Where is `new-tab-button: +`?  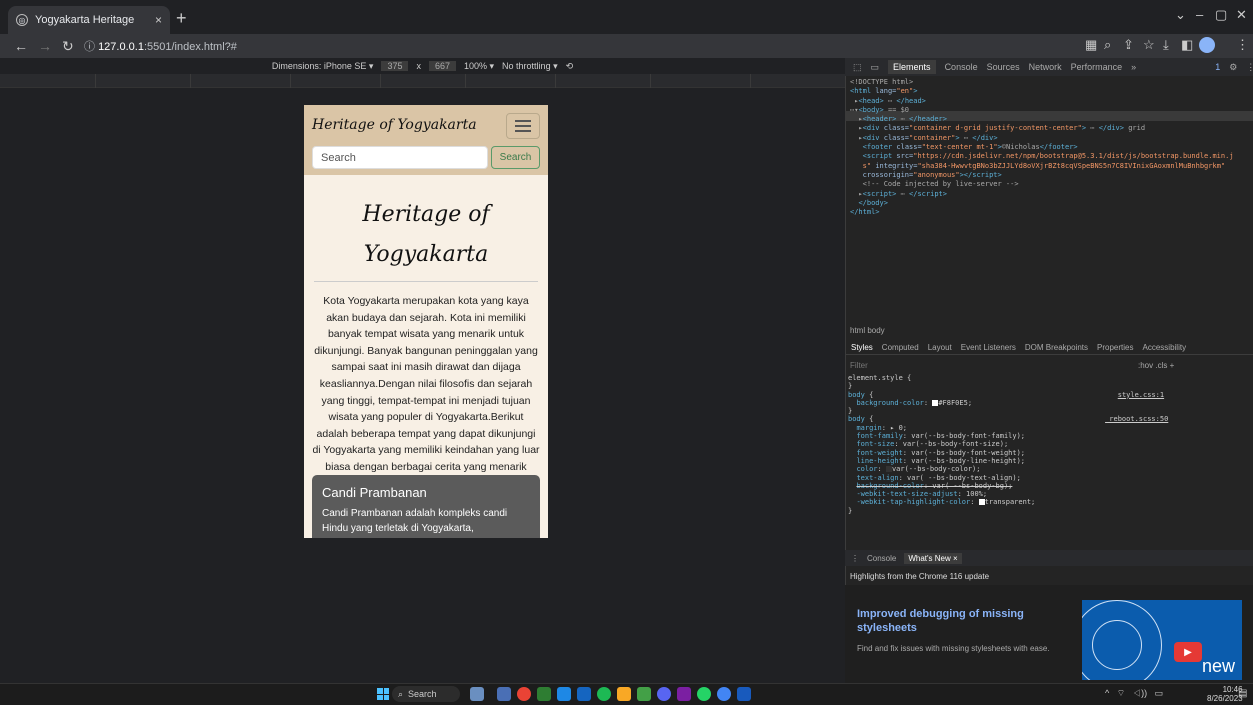
new-tab-button: + is located at coordinates (181, 18).